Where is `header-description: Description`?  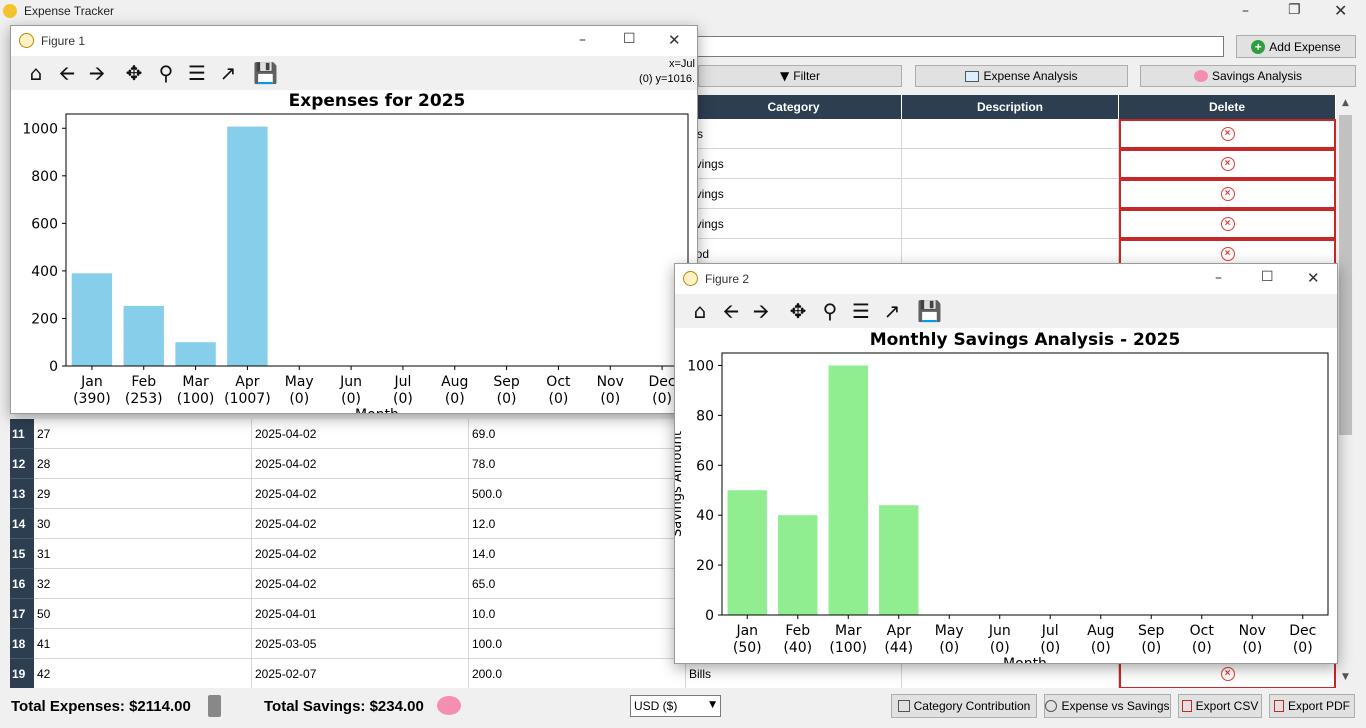
header-description: Description is located at coordinates (1010, 107).